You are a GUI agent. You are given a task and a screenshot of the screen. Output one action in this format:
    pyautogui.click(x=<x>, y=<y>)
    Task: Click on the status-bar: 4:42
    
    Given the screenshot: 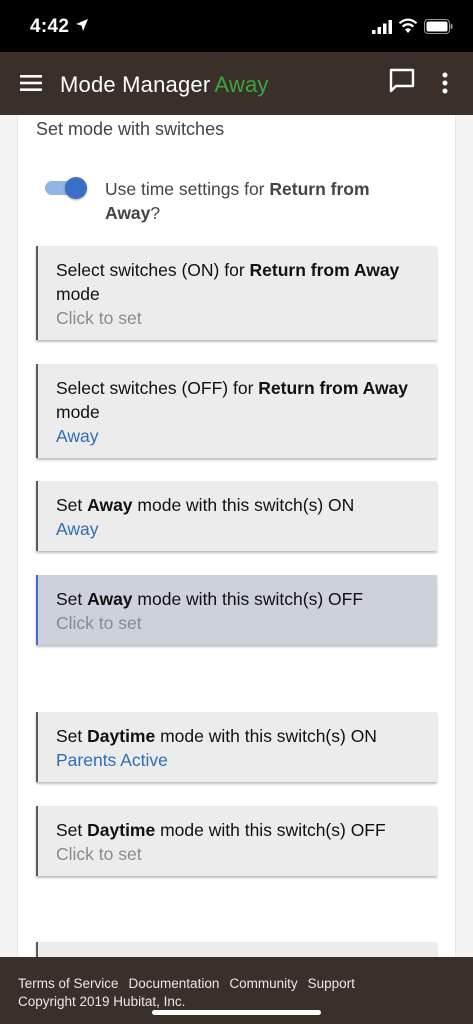 What is the action you would take?
    pyautogui.click(x=236, y=26)
    